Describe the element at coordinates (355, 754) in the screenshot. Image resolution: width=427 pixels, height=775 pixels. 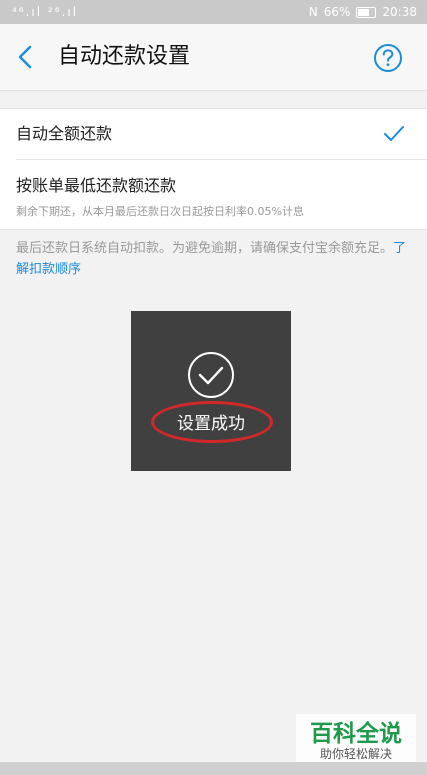
I see `watermark-subtitle: 助你轻松解决` at that location.